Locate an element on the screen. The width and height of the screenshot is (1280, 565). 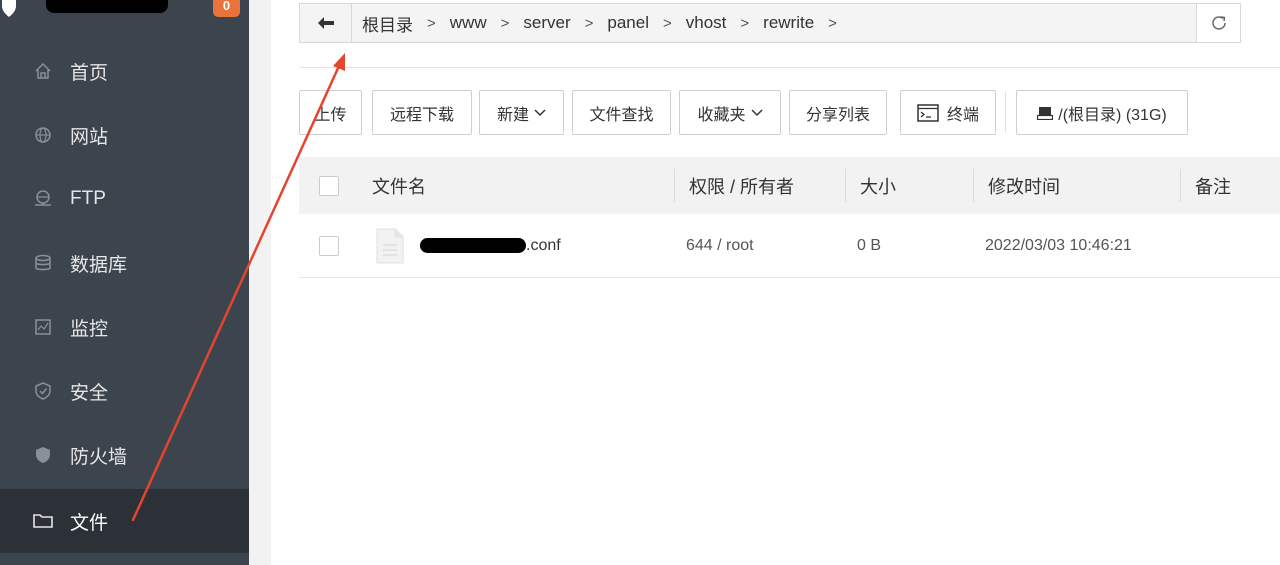
path-bar: 根目录 > www > server > panel > vhost > rewrite > is located at coordinates (770, 23).